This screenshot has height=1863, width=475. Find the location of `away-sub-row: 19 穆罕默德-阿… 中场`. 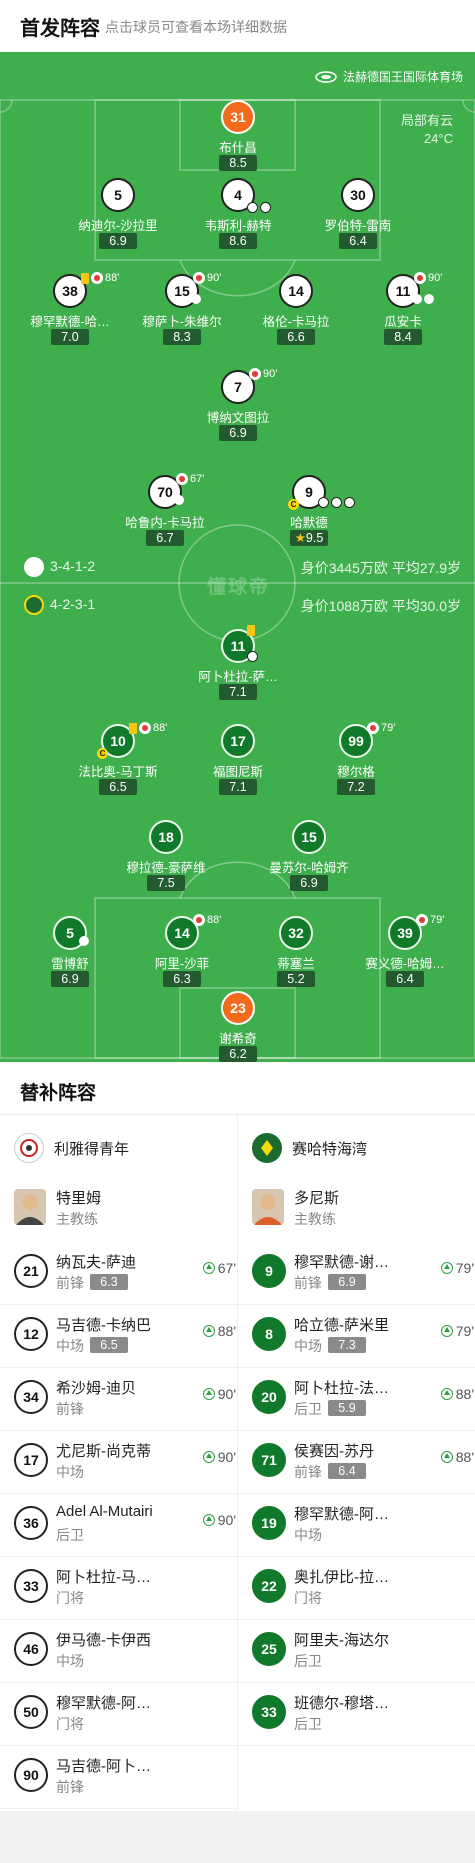

away-sub-row: 19 穆罕默德-阿… 中场 is located at coordinates (363, 1525).